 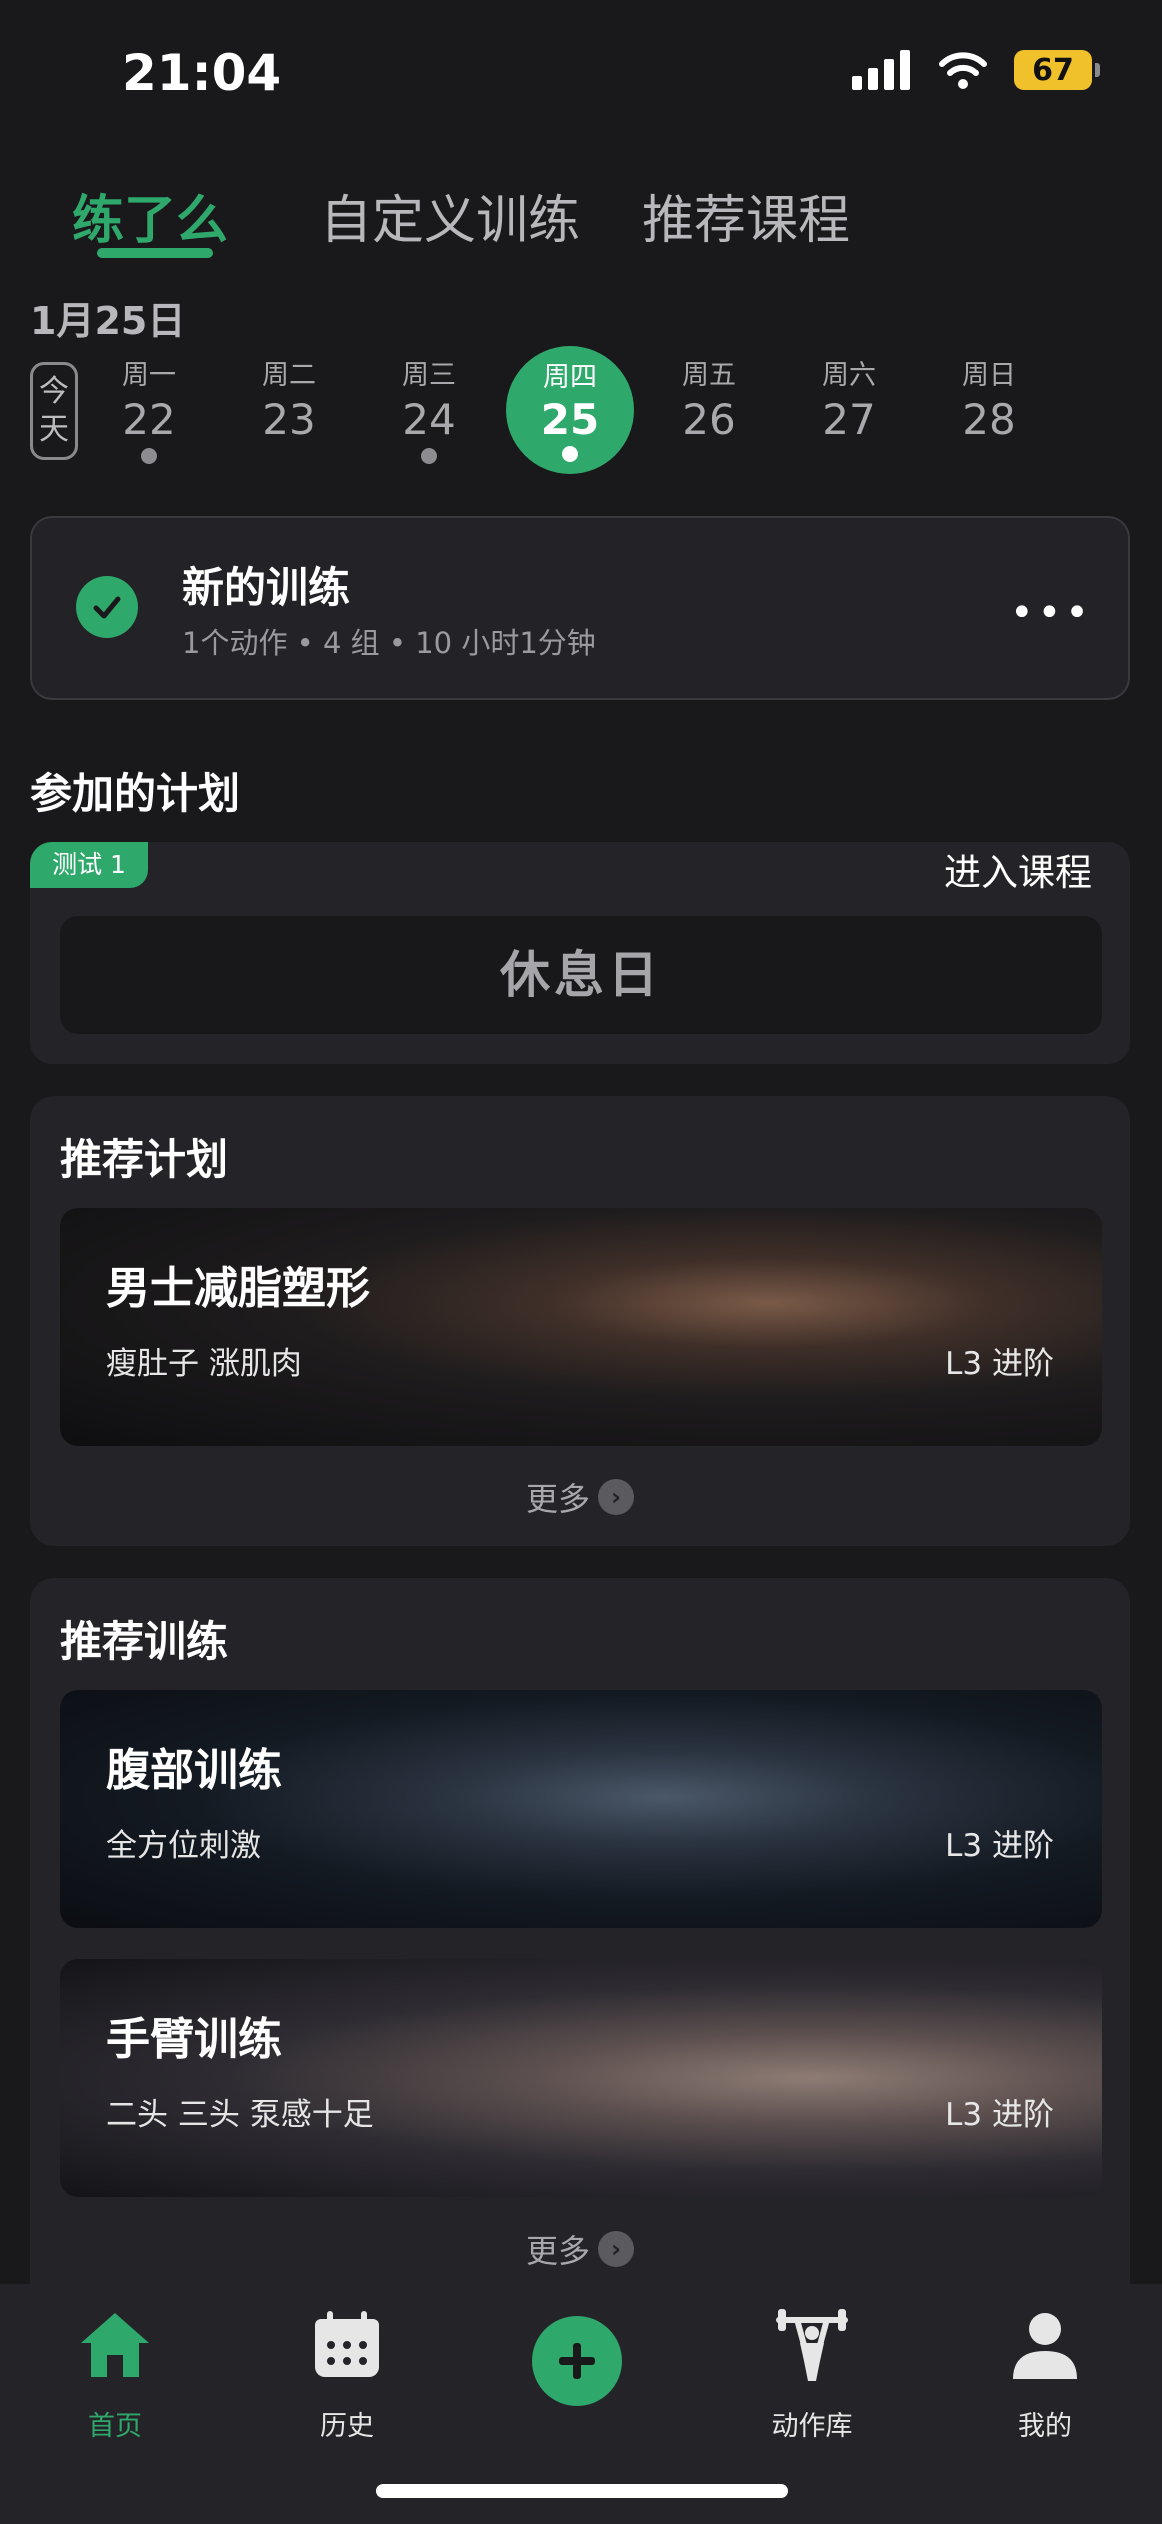 I want to click on plus-icon, so click(x=577, y=2361).